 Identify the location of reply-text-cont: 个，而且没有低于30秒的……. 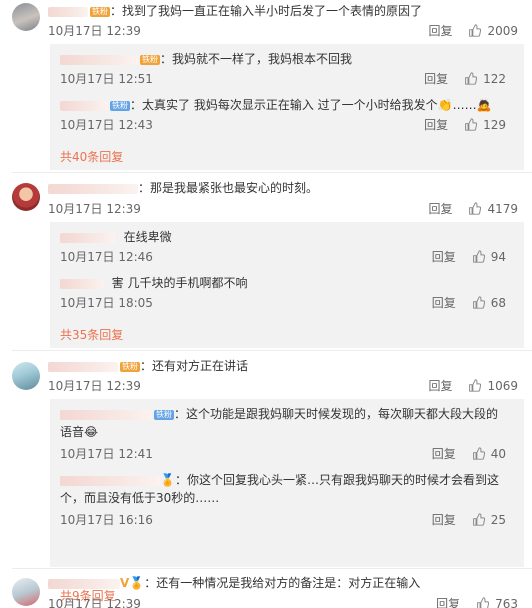
(140, 498).